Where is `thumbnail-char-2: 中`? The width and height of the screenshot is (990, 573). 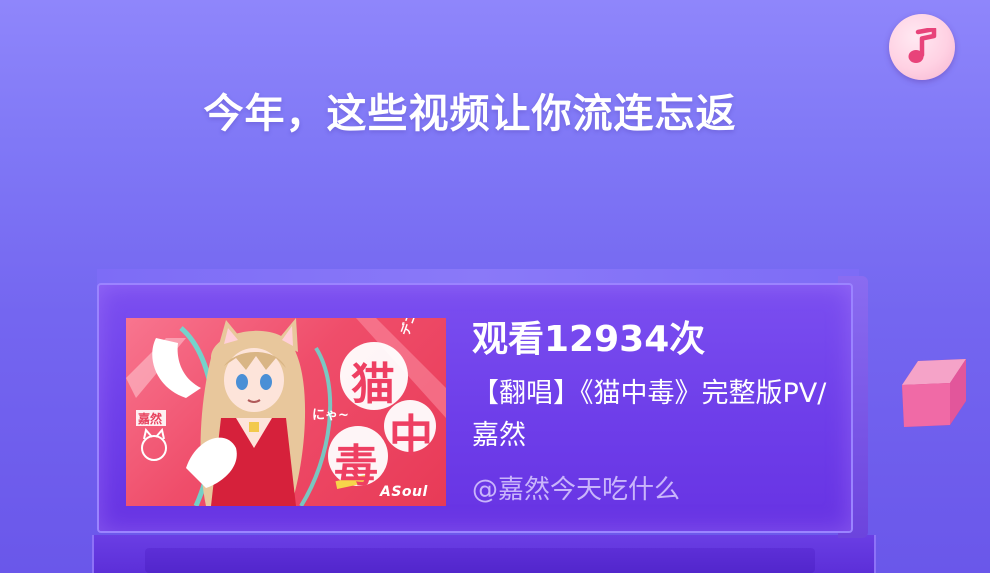 thumbnail-char-2: 中 is located at coordinates (411, 436).